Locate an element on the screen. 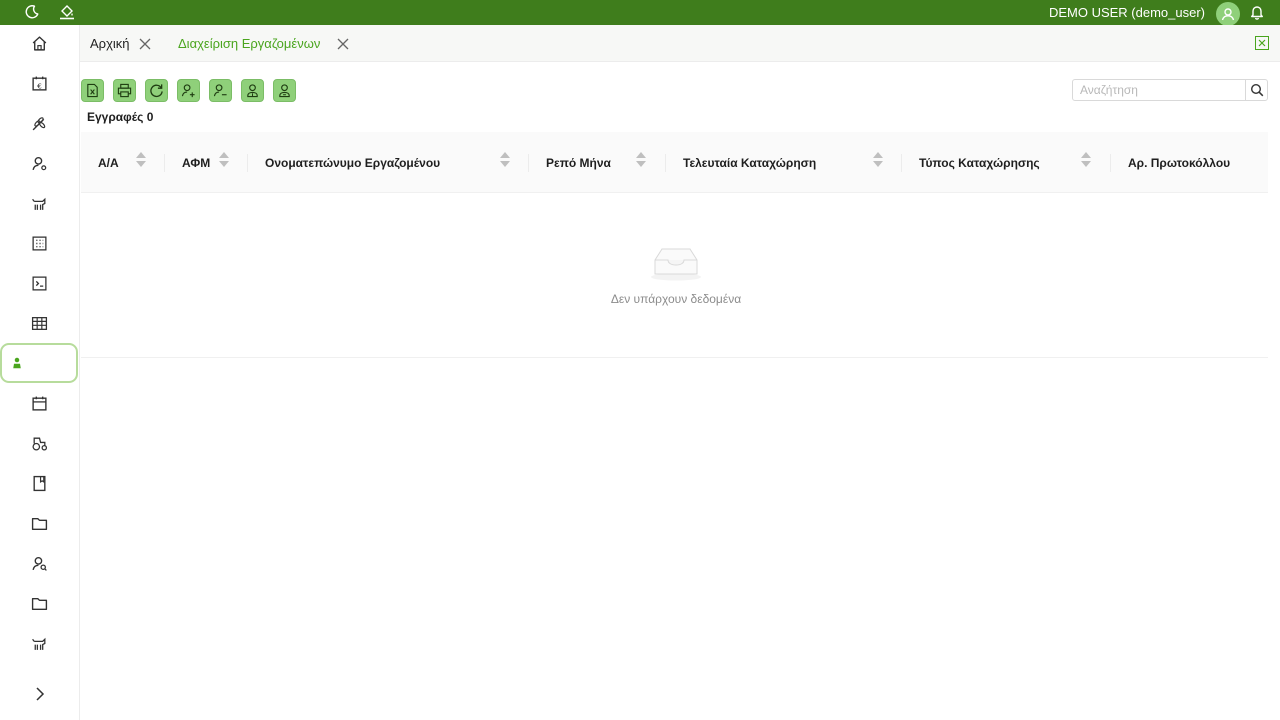 This screenshot has height=720, width=1280. user-up-button is located at coordinates (252, 90).